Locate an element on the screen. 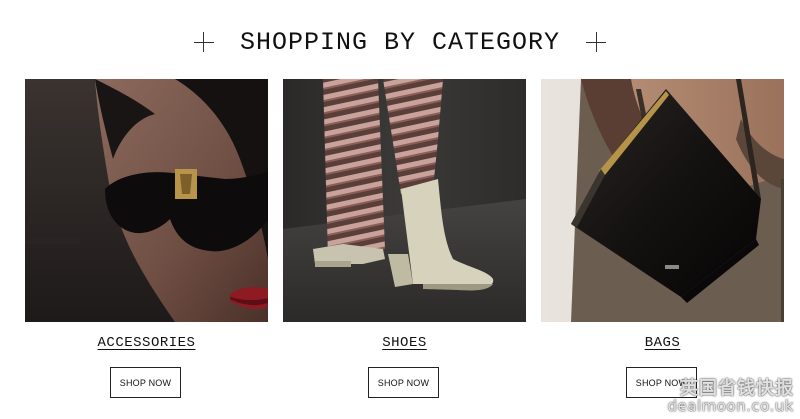  section-header: SHOPPING BY CATEGORY is located at coordinates (400, 42).